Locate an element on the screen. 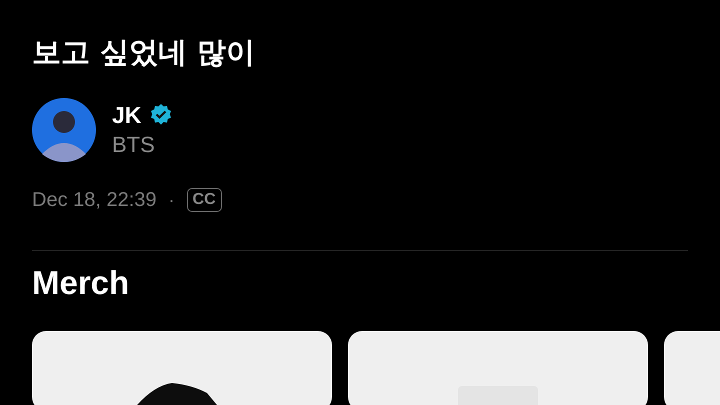 Image resolution: width=720 pixels, height=405 pixels. avatar-icon is located at coordinates (64, 130).